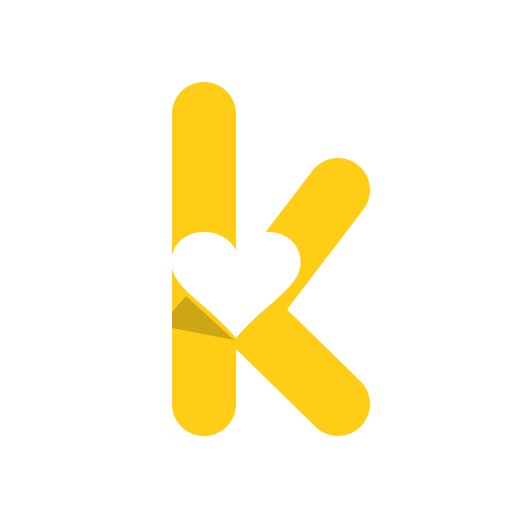  Describe the element at coordinates (294, 361) in the screenshot. I see `k-lower-leg` at that location.